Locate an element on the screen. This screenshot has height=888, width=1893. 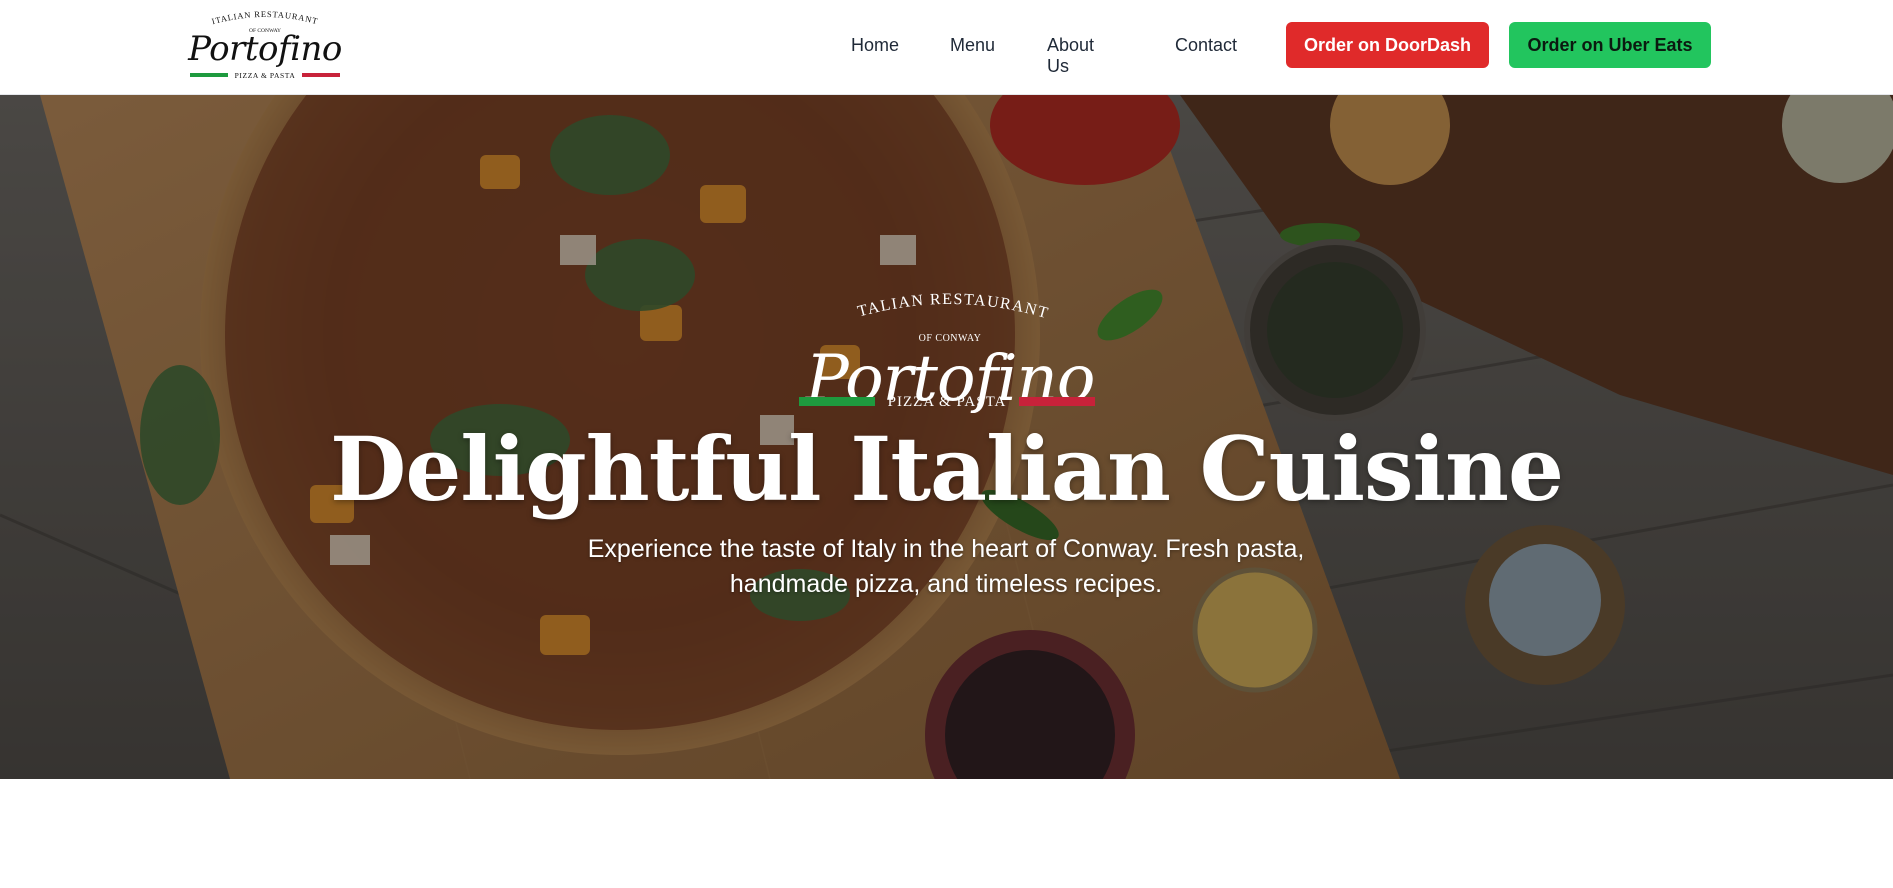
header-logo-tagline: PIZZA & PASTA is located at coordinates (265, 75).